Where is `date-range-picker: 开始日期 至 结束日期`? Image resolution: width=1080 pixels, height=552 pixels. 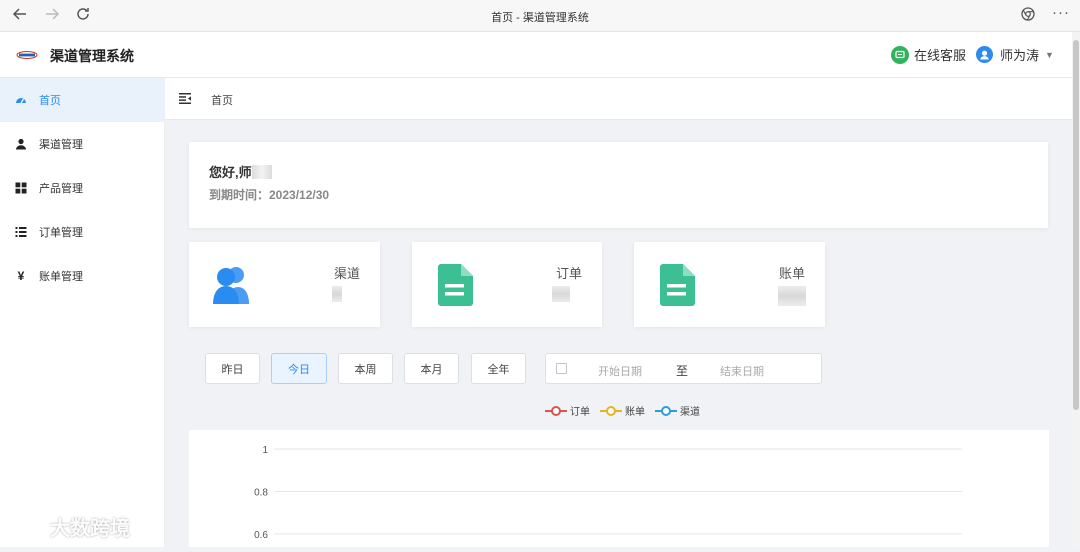
date-range-picker: 开始日期 至 结束日期 is located at coordinates (683, 368).